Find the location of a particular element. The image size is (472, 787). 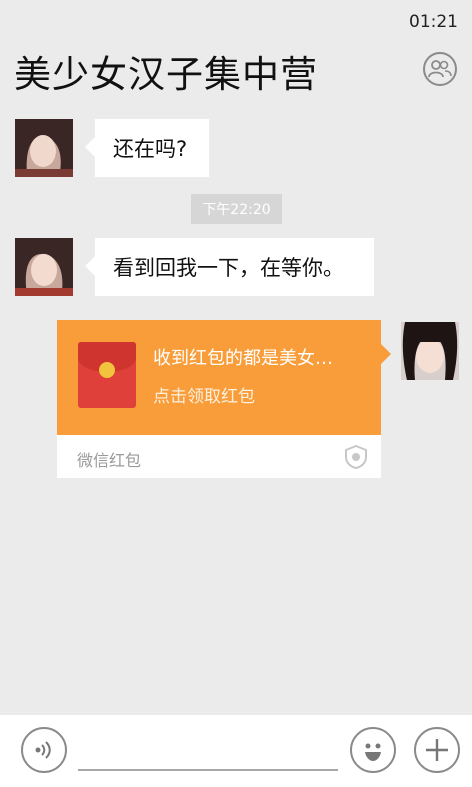

plus-icon is located at coordinates (437, 750).